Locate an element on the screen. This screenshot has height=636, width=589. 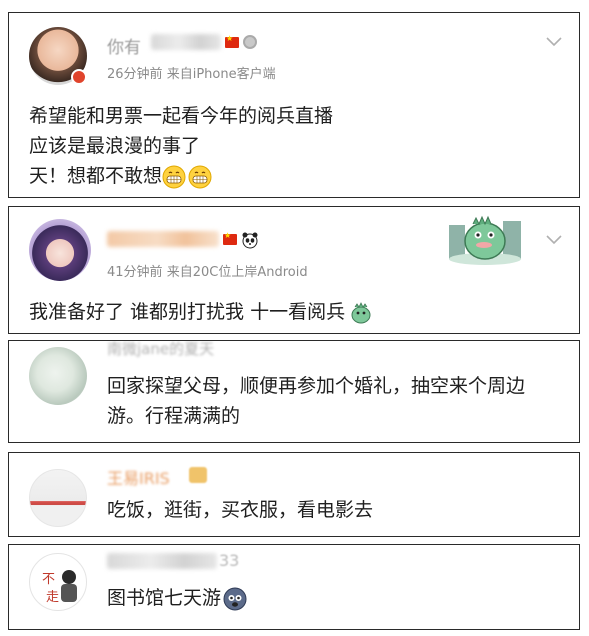
comment-meta: 41分钟前 来自20C位上岸Android is located at coordinates (207, 272).